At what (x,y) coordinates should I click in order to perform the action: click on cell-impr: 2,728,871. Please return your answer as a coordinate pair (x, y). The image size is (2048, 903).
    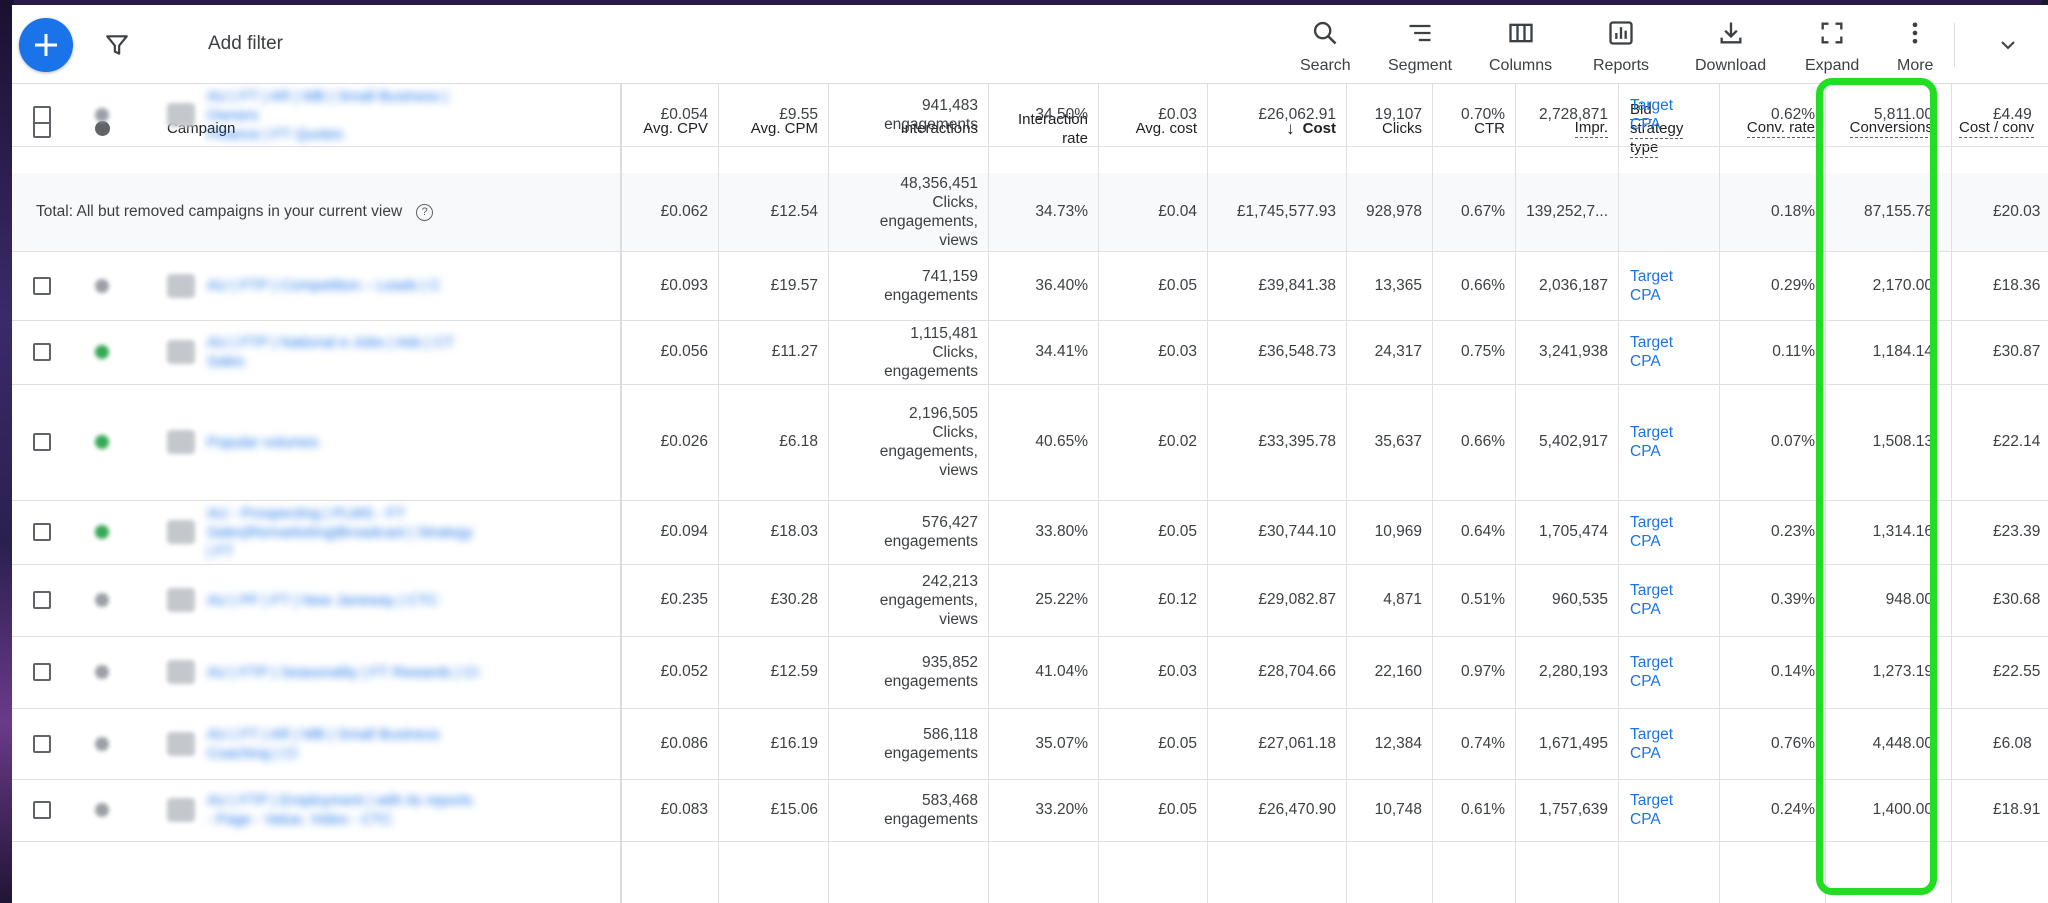
    Looking at the image, I should click on (1566, 115).